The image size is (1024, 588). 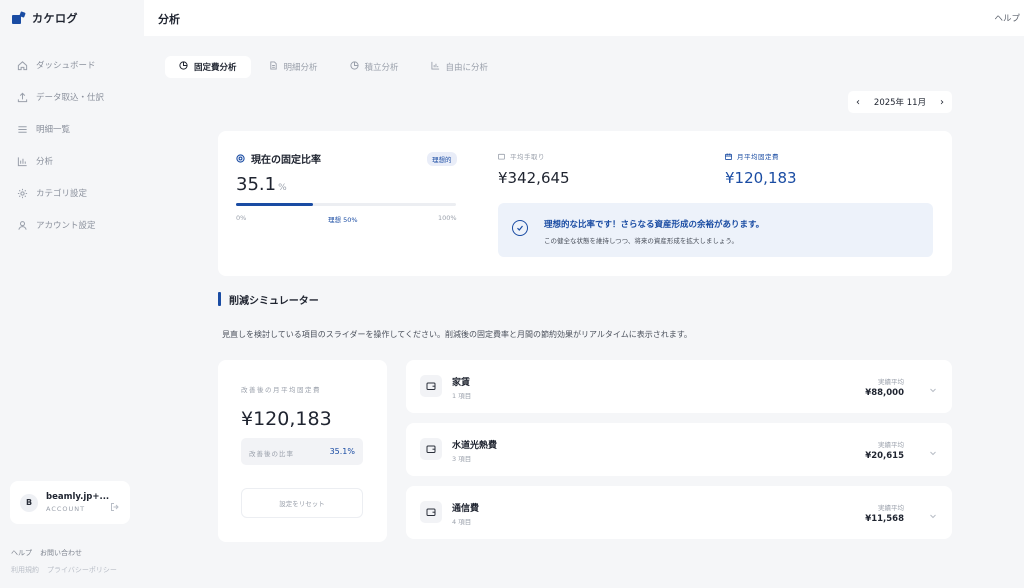 I want to click on privacy-link: プライバシーポリシー, so click(x=82, y=570).